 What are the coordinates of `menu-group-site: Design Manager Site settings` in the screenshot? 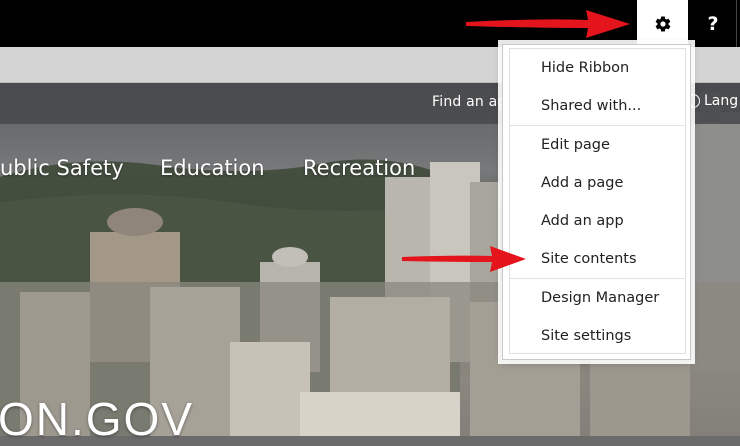 It's located at (597, 317).